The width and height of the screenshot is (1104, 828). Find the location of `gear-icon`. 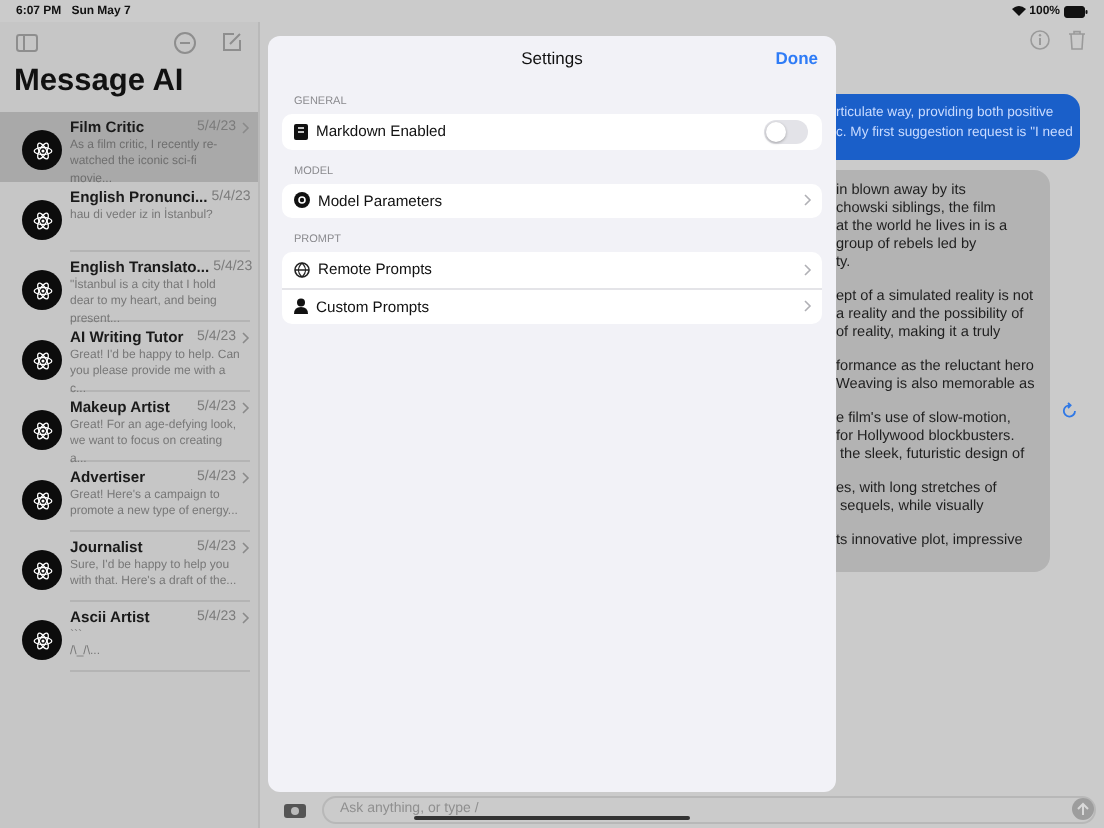

gear-icon is located at coordinates (302, 200).